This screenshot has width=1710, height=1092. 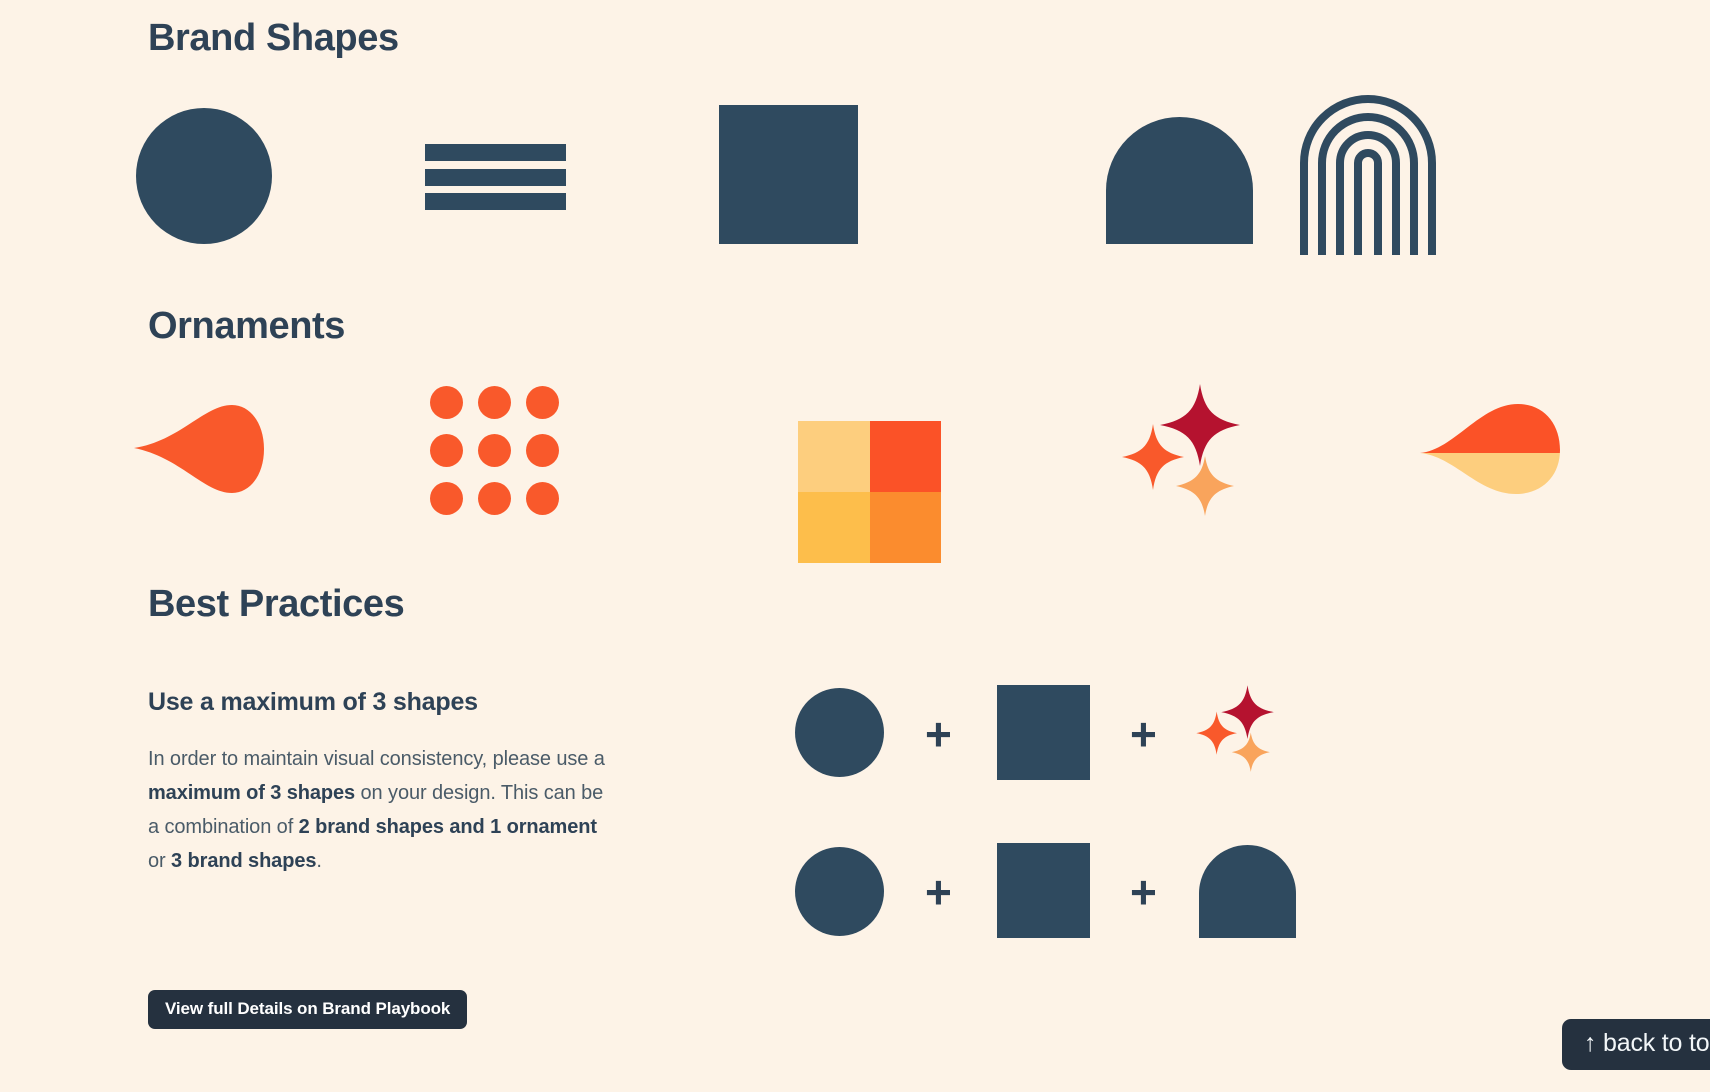 What do you see at coordinates (938, 734) in the screenshot?
I see `formula1-plus-1: +` at bounding box center [938, 734].